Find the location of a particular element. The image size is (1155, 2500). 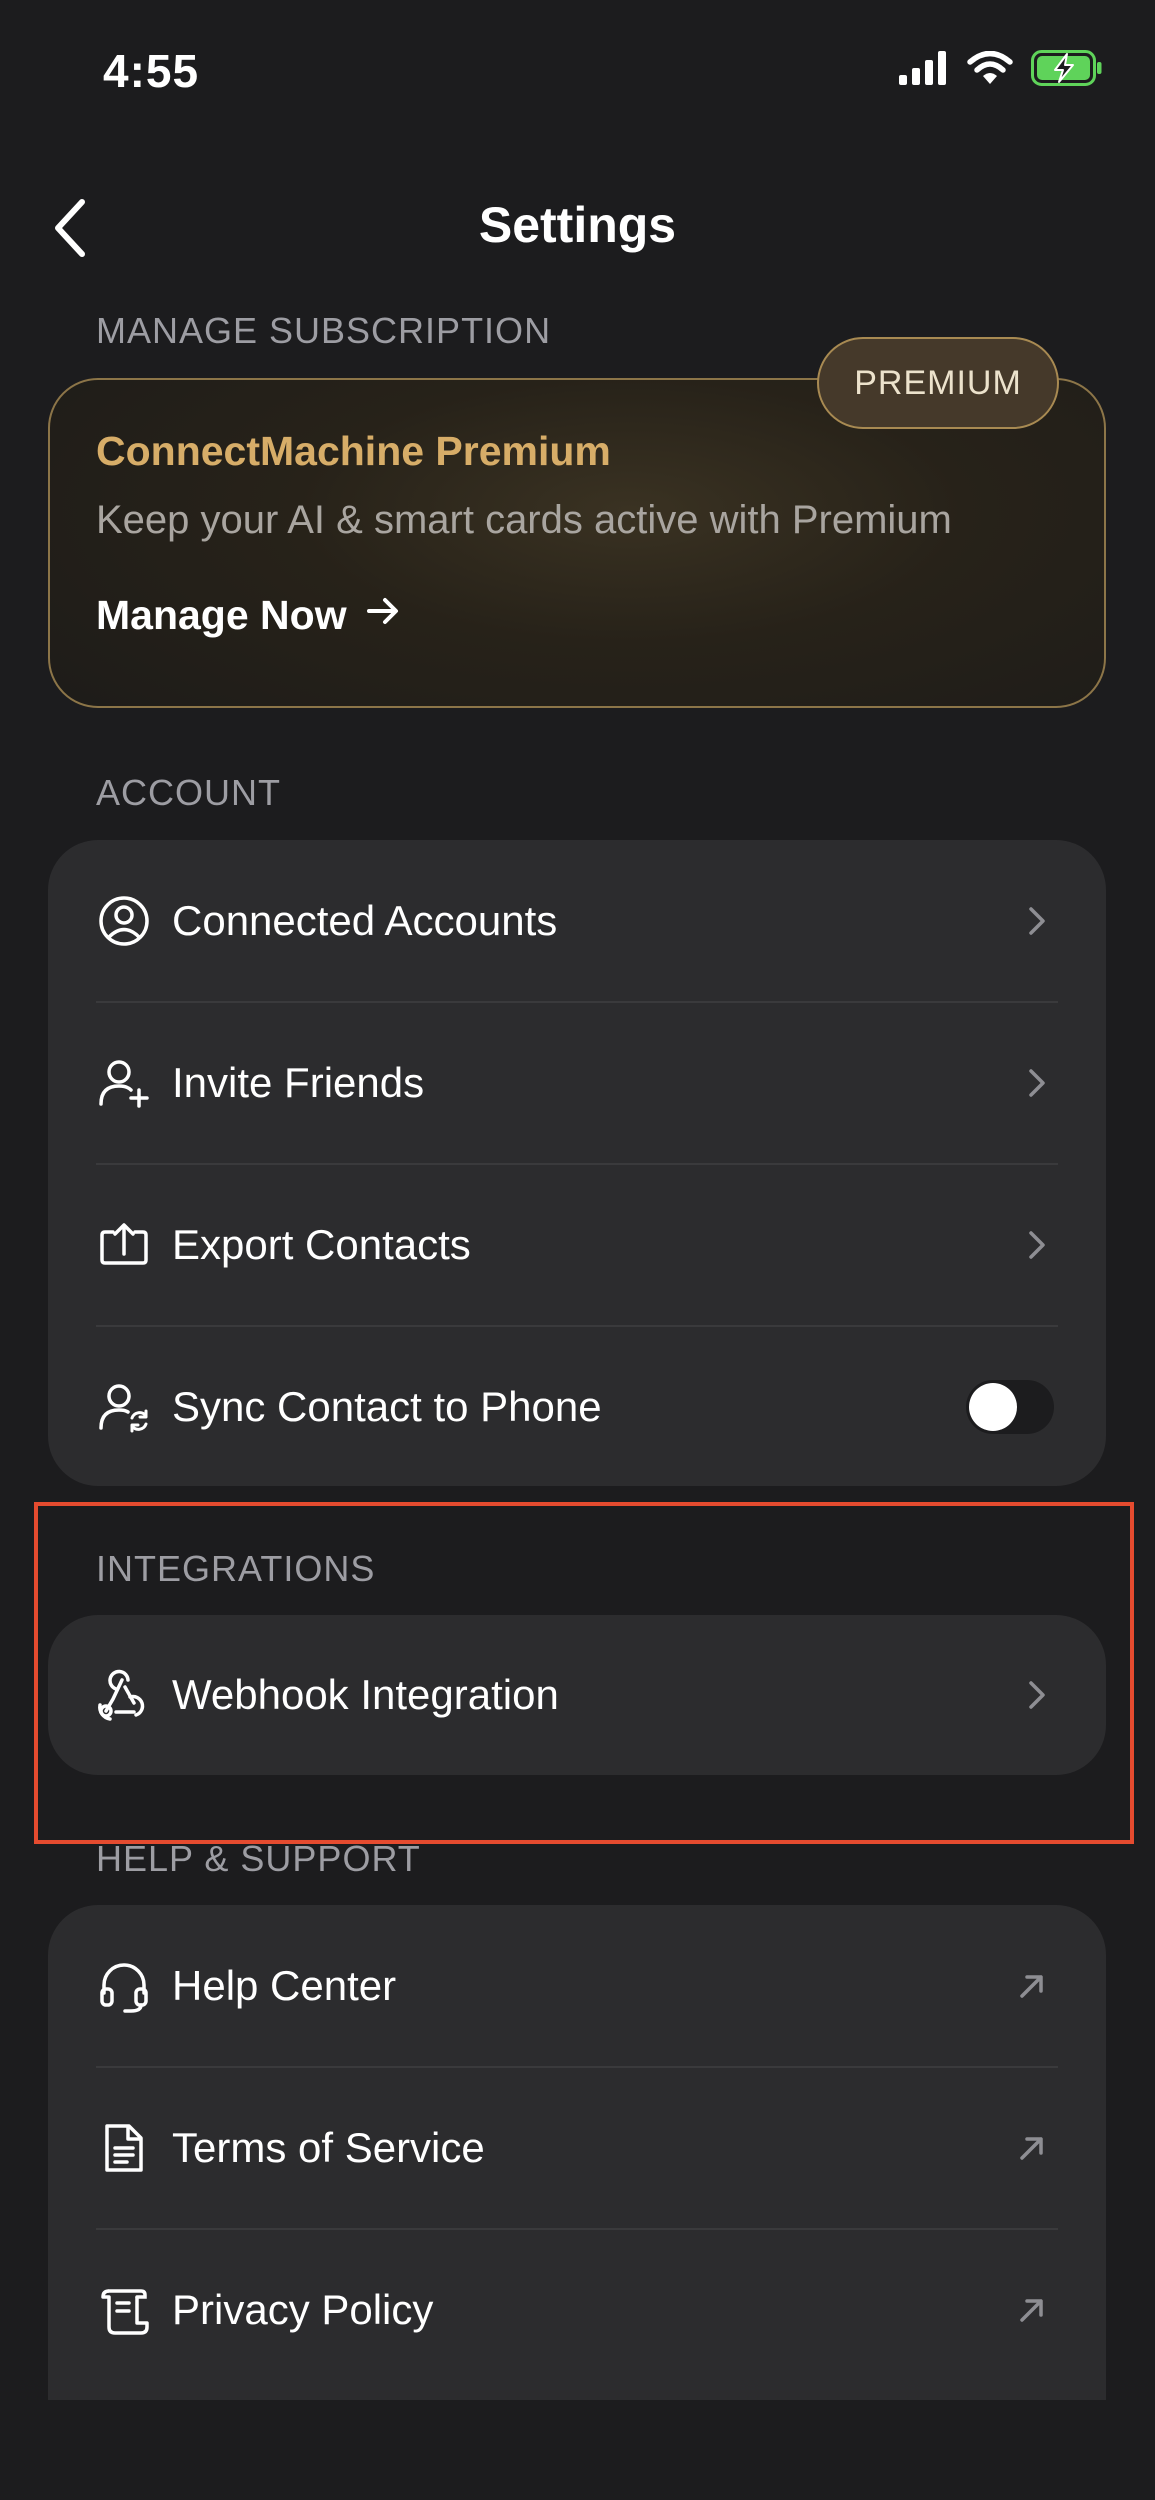

sync-contact-toggle is located at coordinates (1010, 1407).